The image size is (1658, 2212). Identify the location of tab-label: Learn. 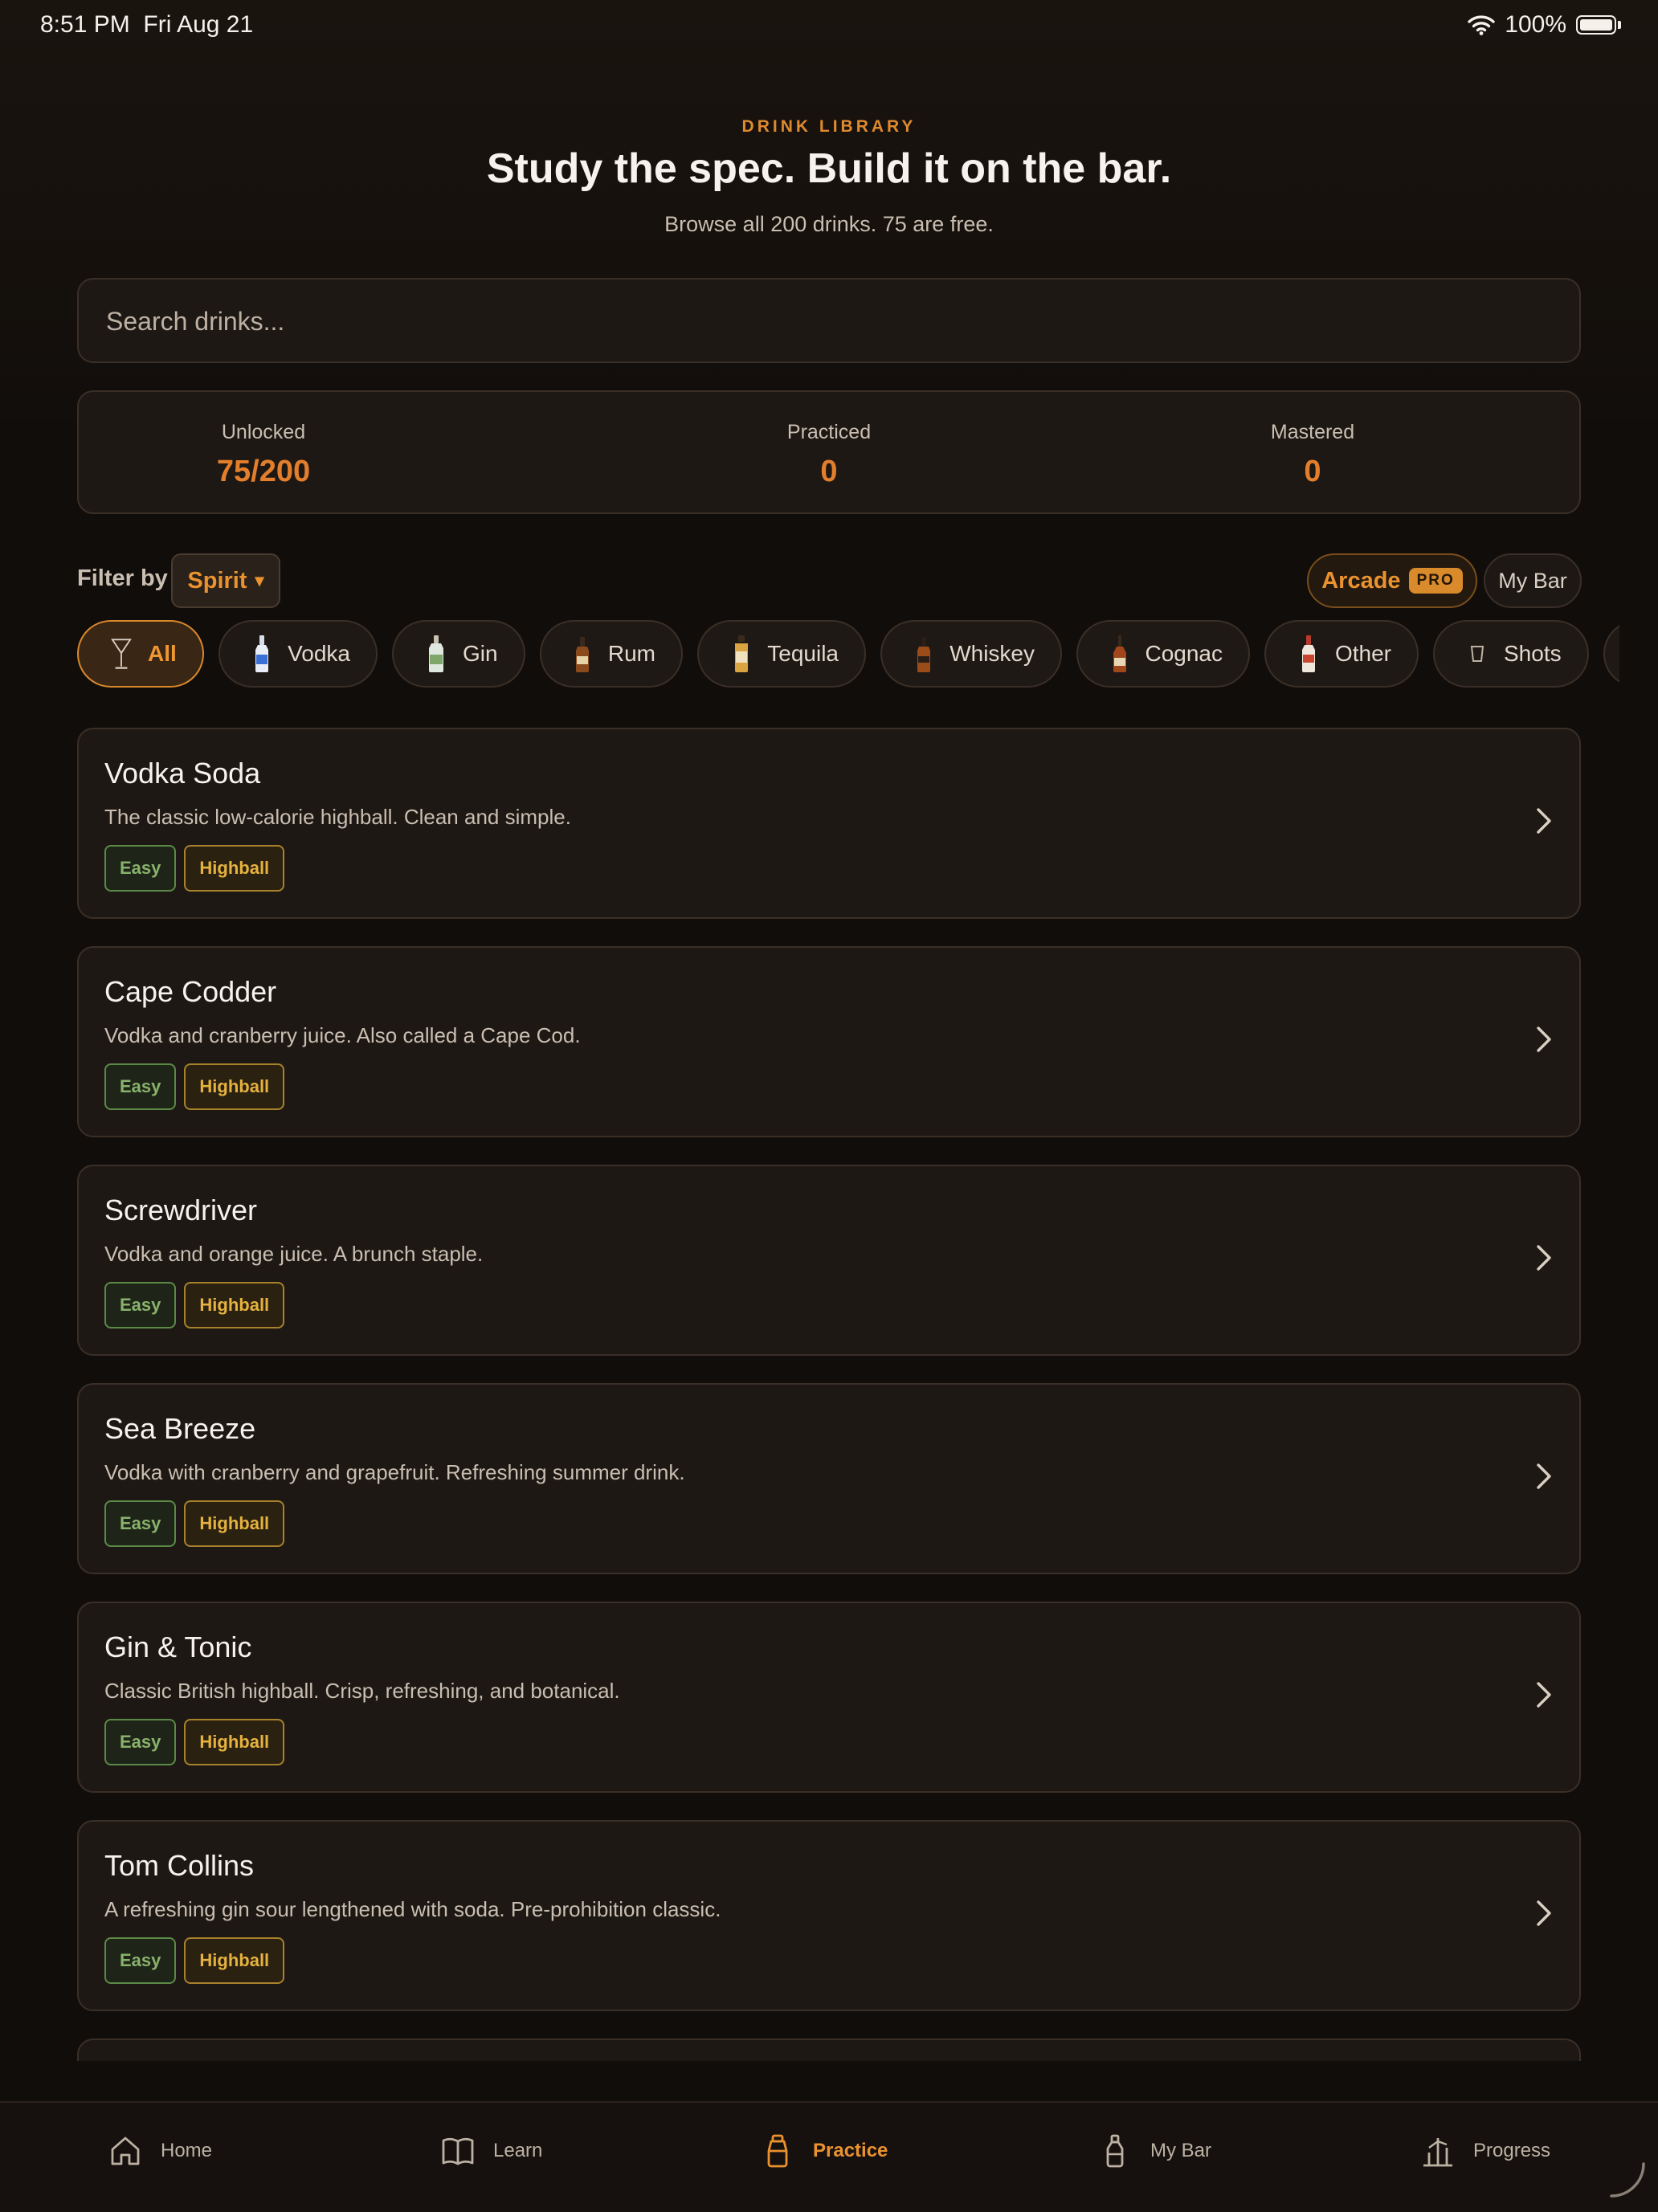
(518, 2150).